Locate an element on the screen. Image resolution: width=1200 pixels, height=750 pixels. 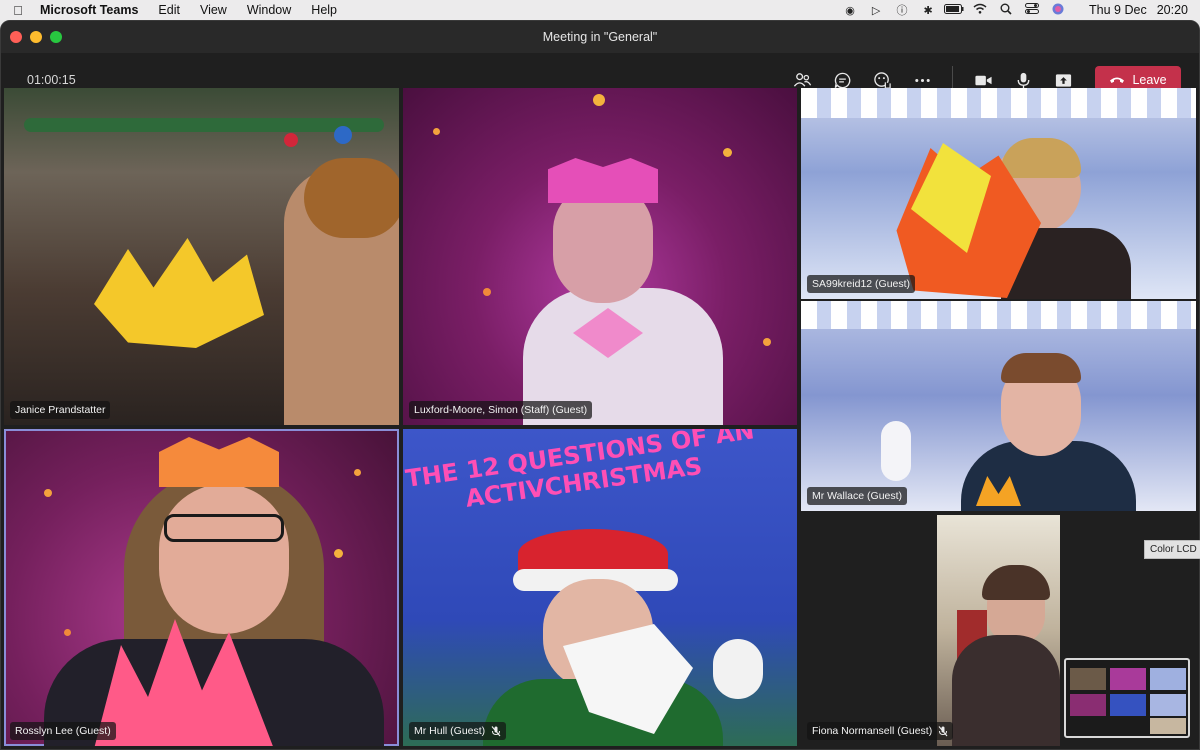
camera-icon is located at coordinates (983, 80).